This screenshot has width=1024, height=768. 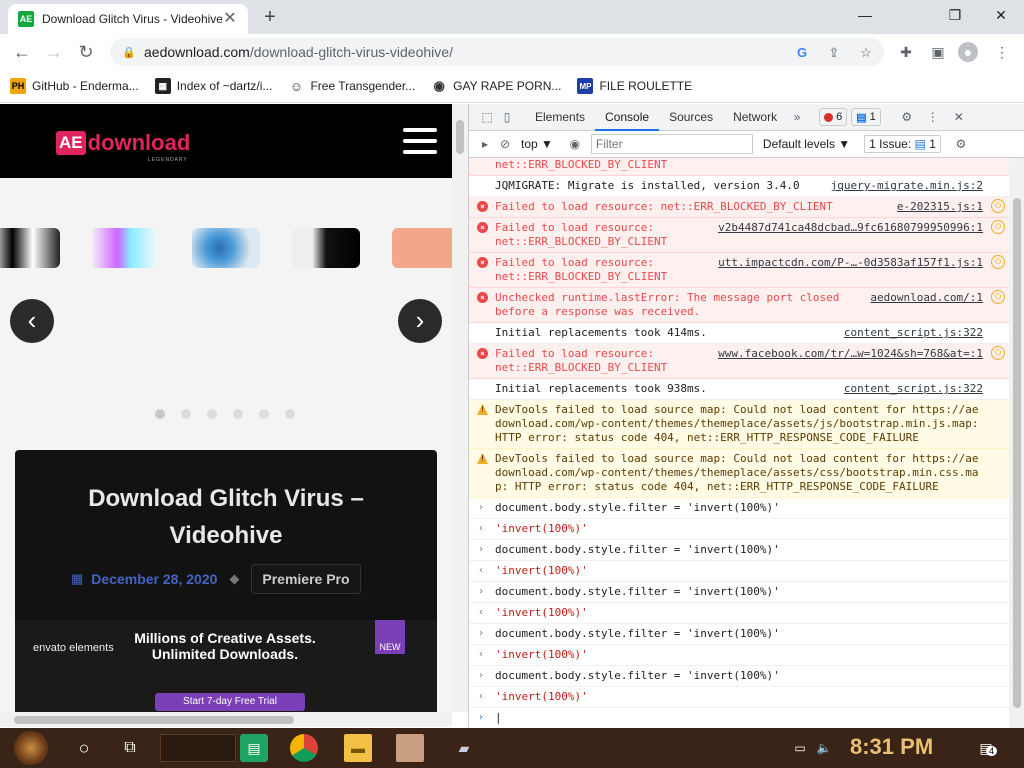 I want to click on console-filter-input, so click(x=671, y=144).